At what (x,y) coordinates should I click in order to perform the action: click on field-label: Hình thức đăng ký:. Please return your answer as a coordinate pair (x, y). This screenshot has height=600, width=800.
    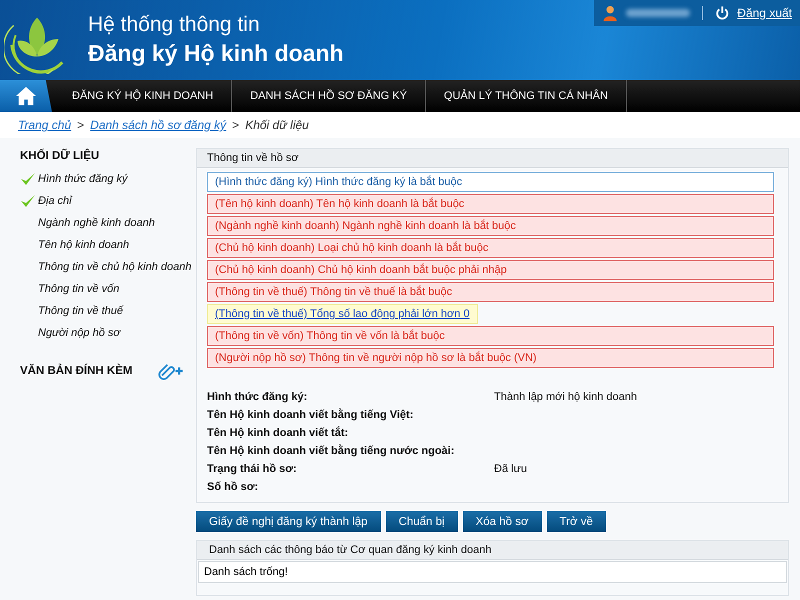
    Looking at the image, I should click on (257, 397).